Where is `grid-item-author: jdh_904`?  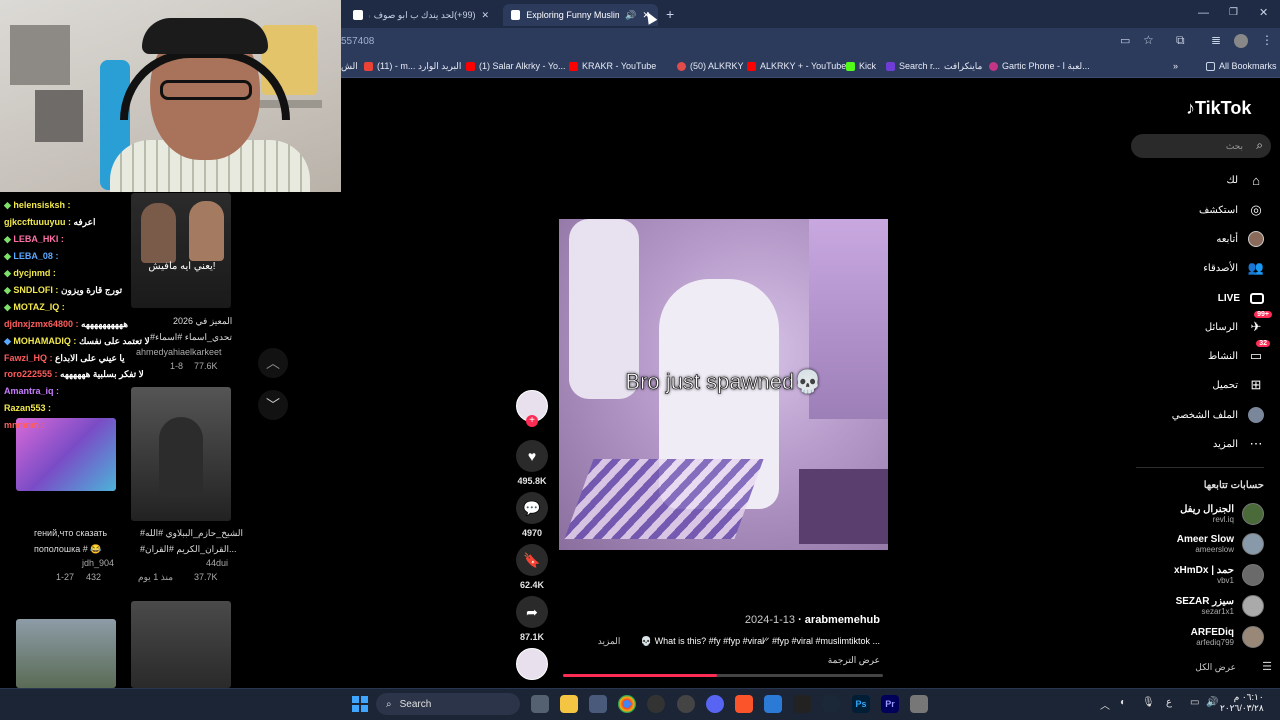
grid-item-author: jdh_904 is located at coordinates (98, 563).